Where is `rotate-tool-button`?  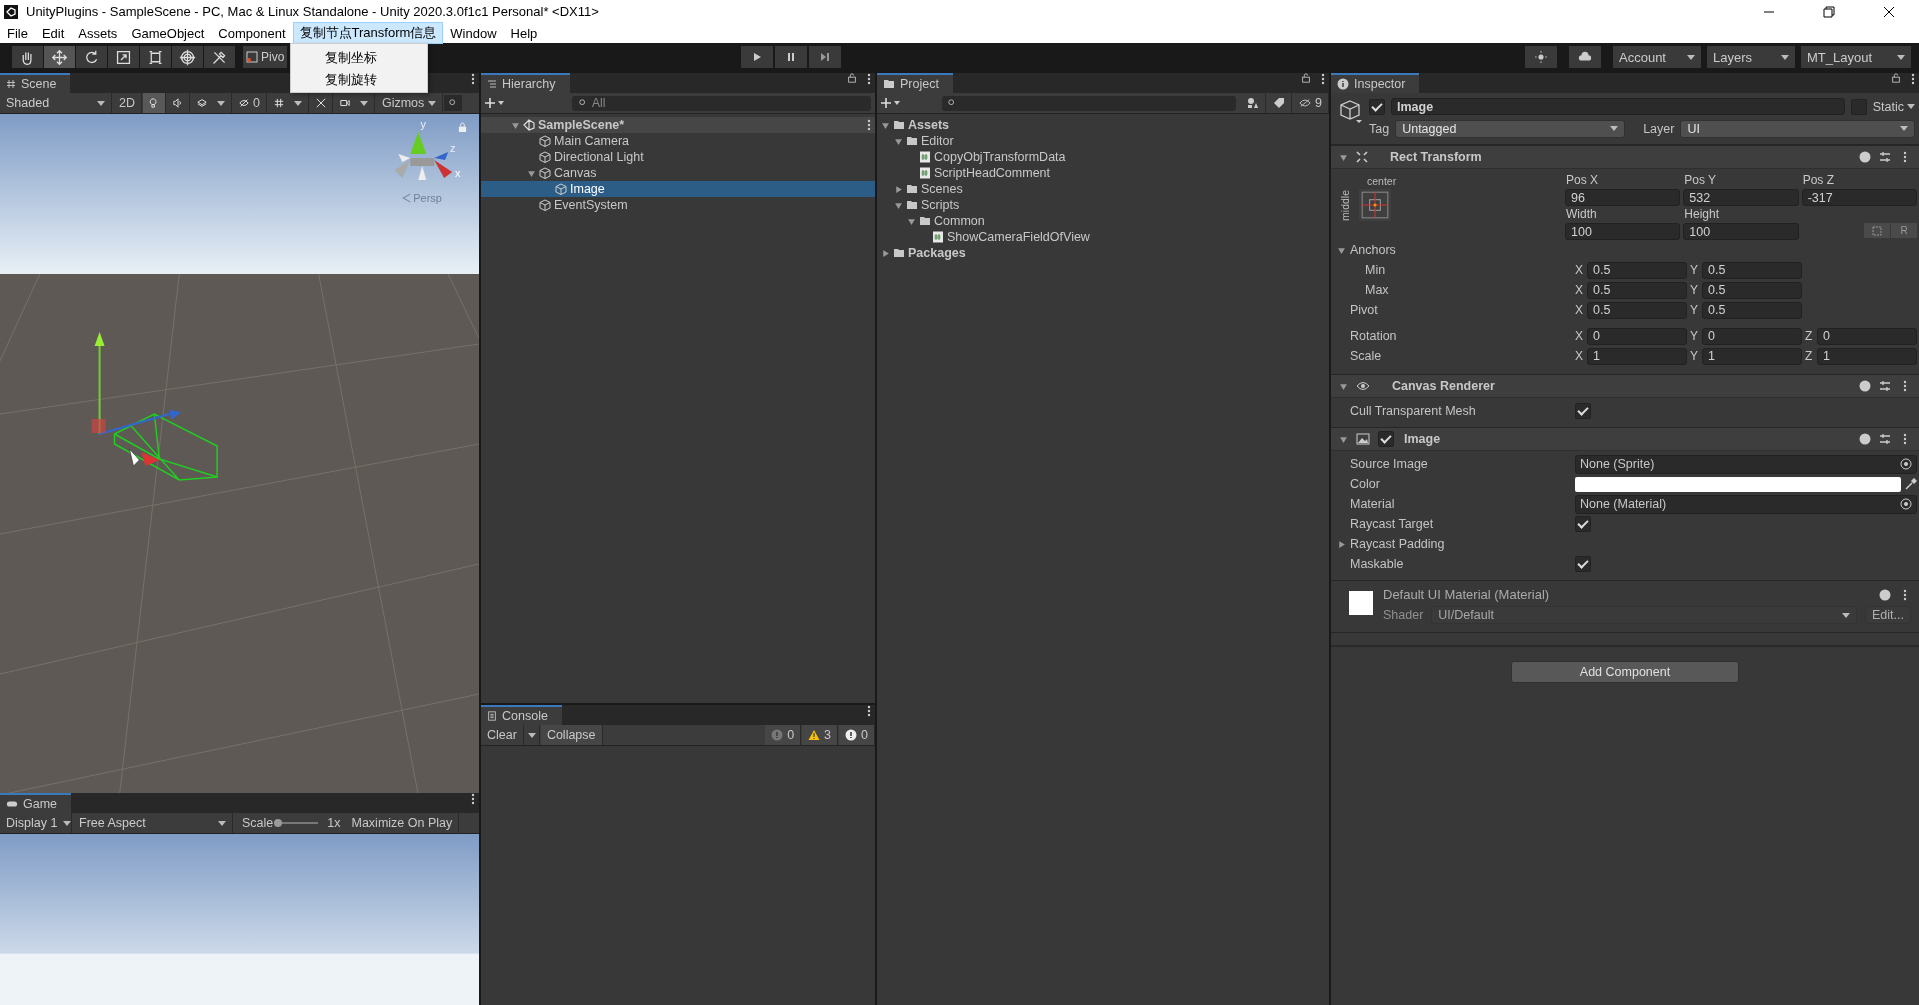 rotate-tool-button is located at coordinates (91, 57).